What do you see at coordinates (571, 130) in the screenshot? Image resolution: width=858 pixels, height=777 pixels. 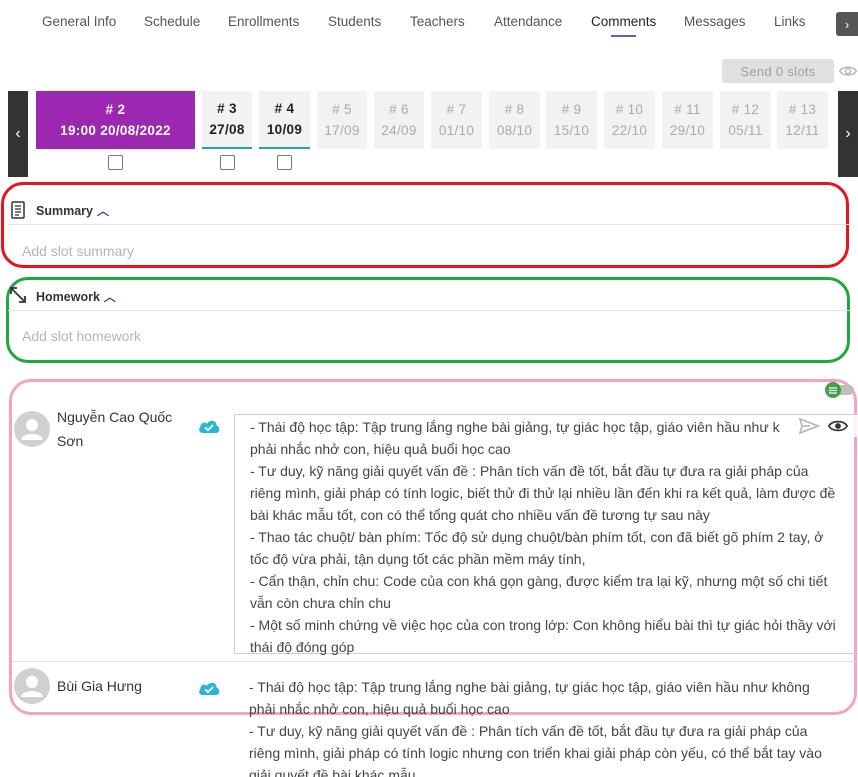 I see `slot-date: 15/10` at bounding box center [571, 130].